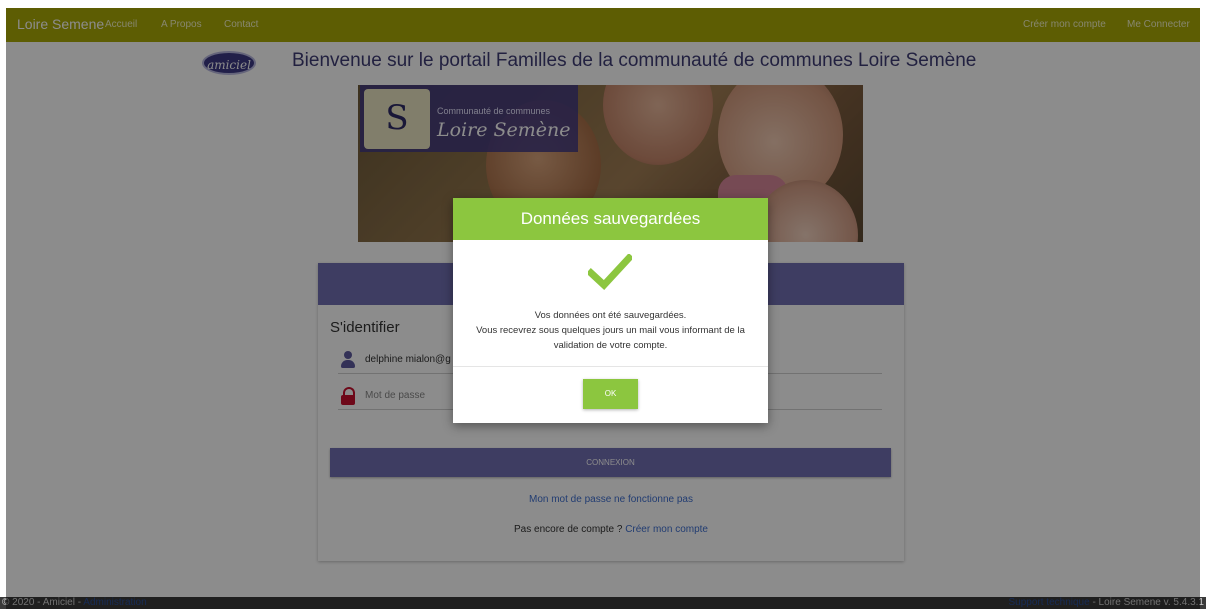  I want to click on modal-message-line1: Vos données ont été sauvegardées., so click(610, 315).